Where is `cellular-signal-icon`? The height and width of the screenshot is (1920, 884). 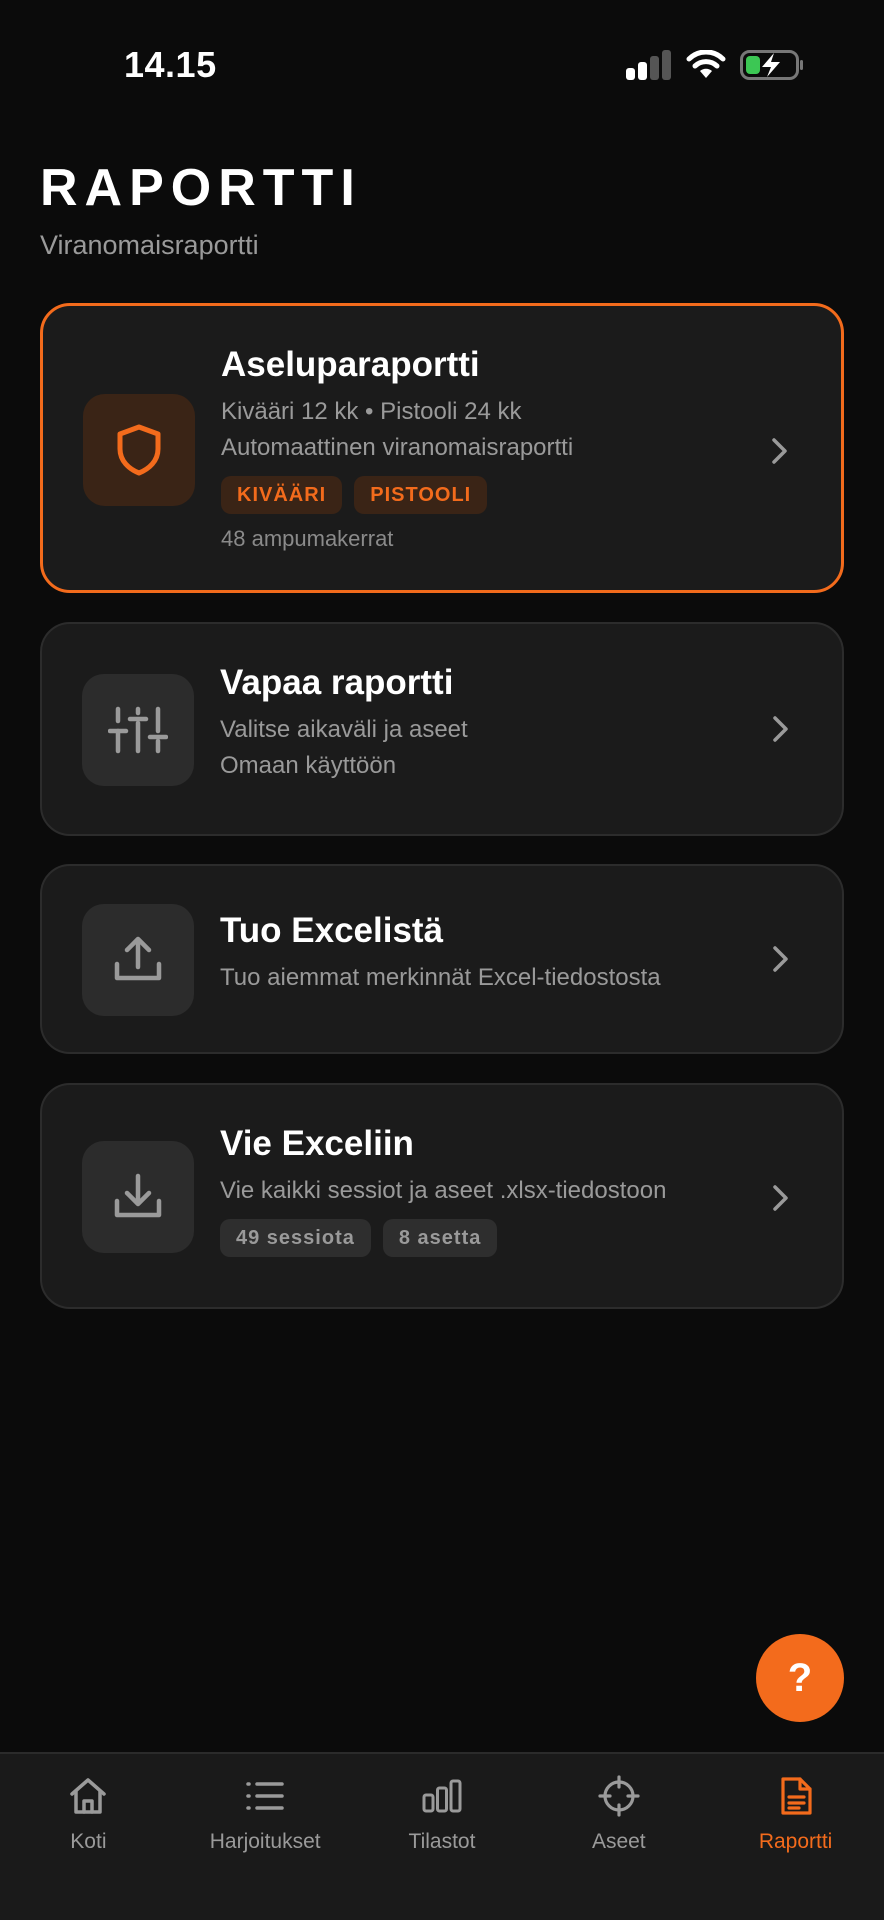
cellular-signal-icon is located at coordinates (649, 65).